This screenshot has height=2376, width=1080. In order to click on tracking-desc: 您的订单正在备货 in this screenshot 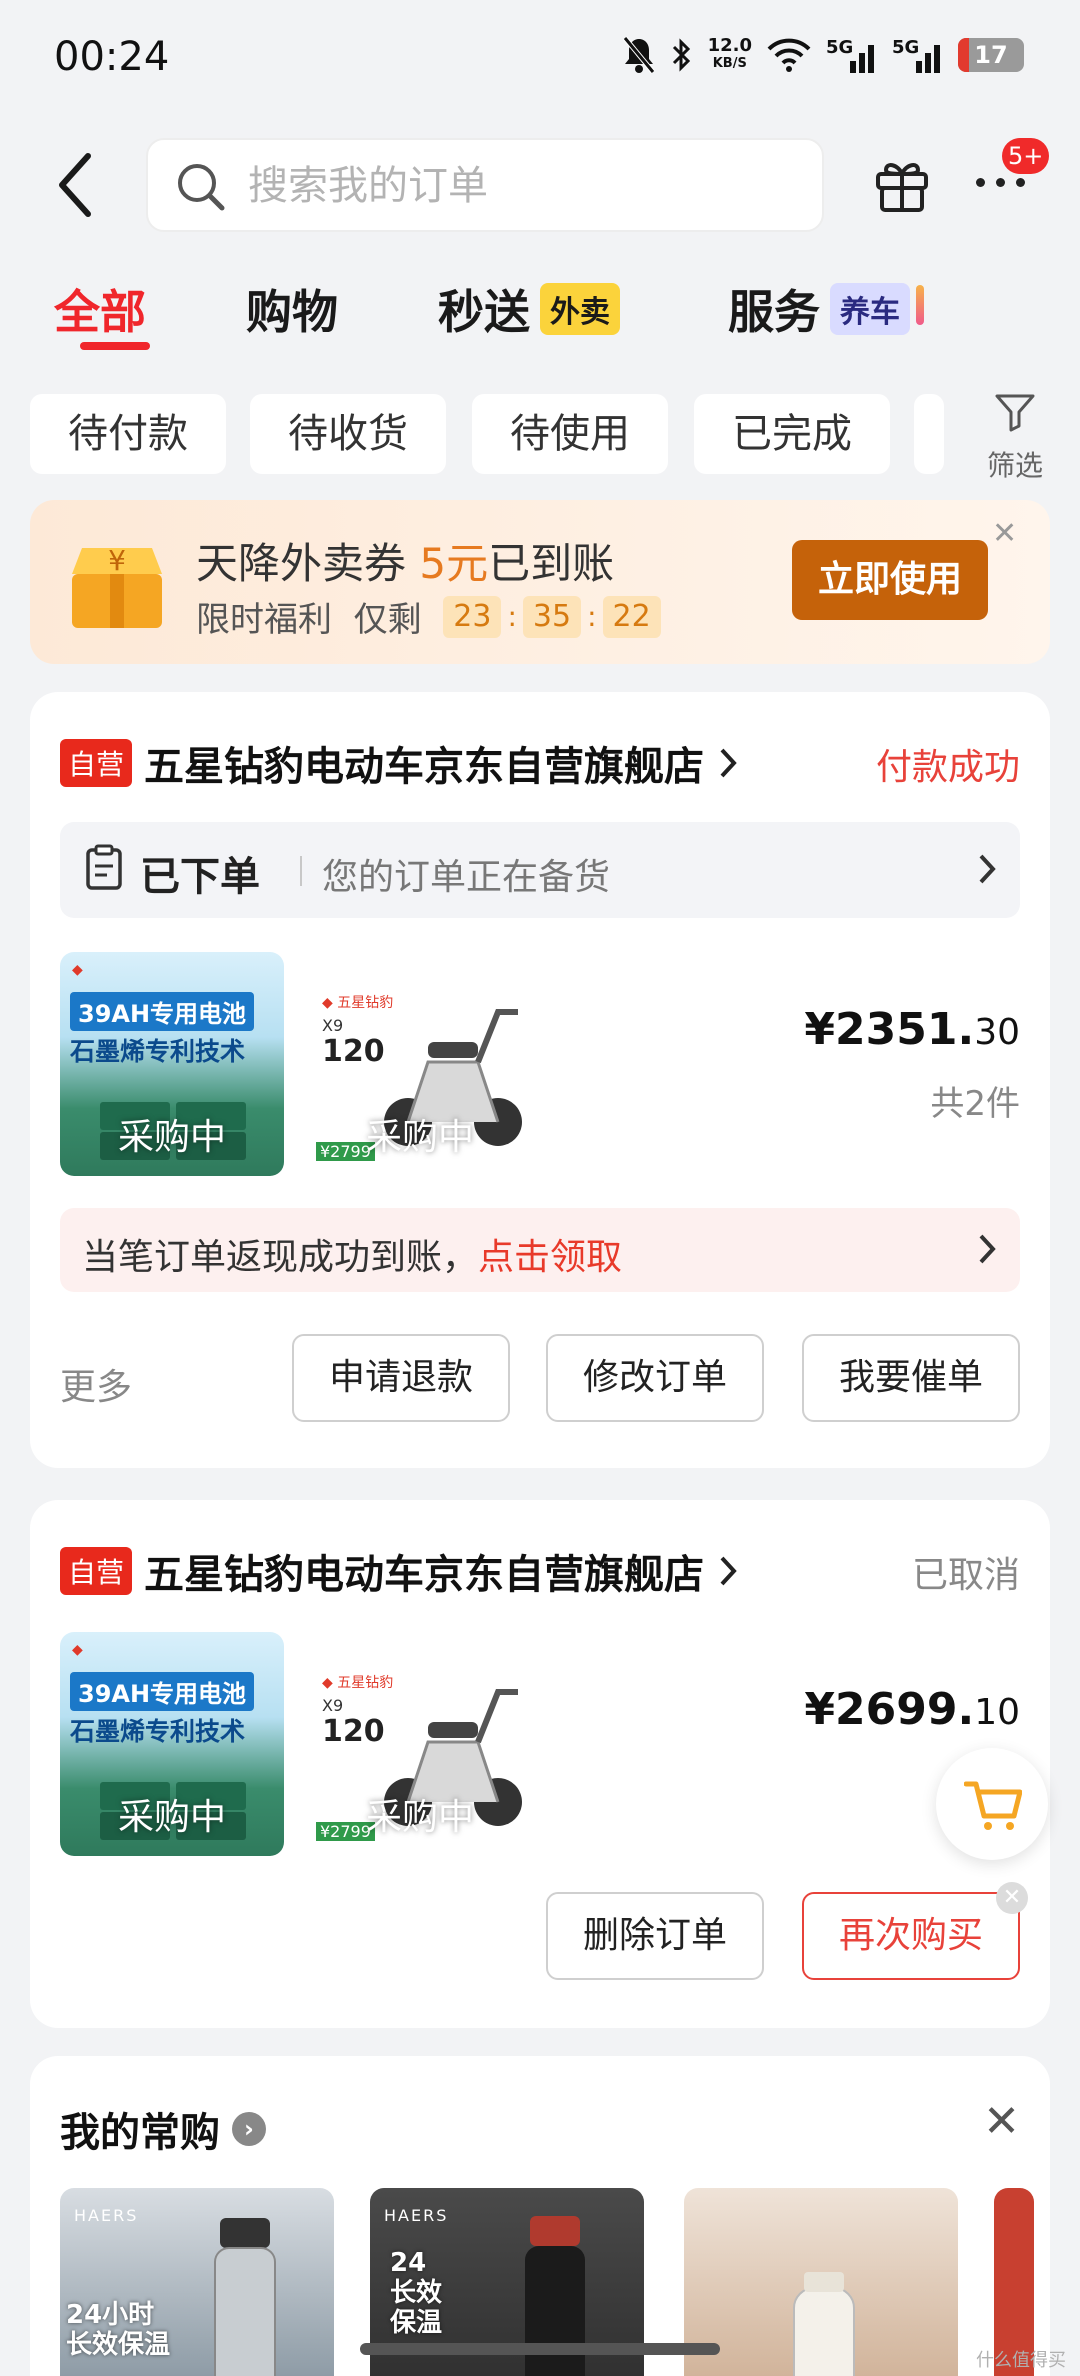, I will do `click(466, 877)`.